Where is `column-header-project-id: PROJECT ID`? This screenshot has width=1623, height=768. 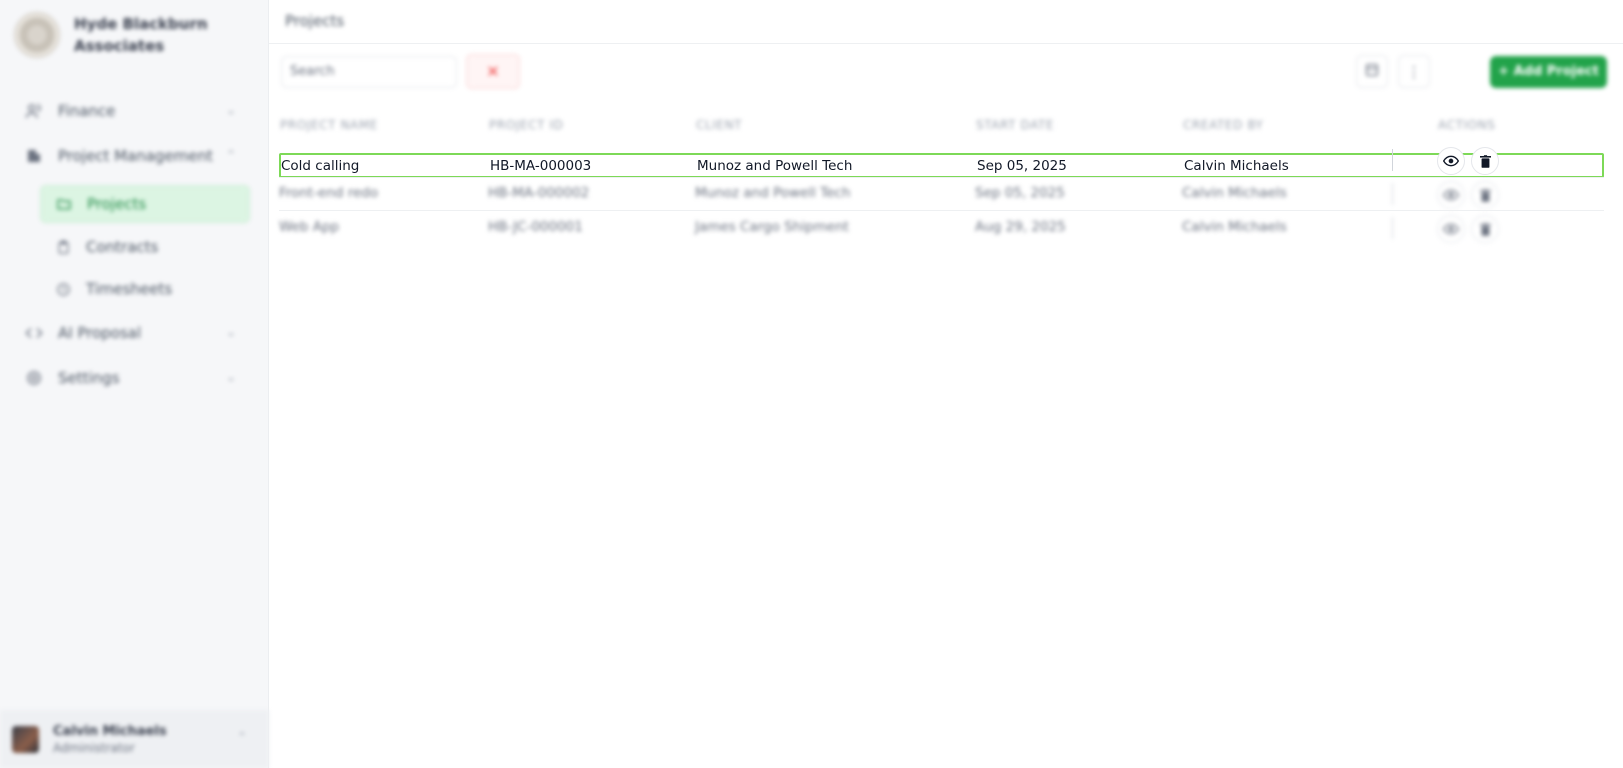
column-header-project-id: PROJECT ID is located at coordinates (526, 125).